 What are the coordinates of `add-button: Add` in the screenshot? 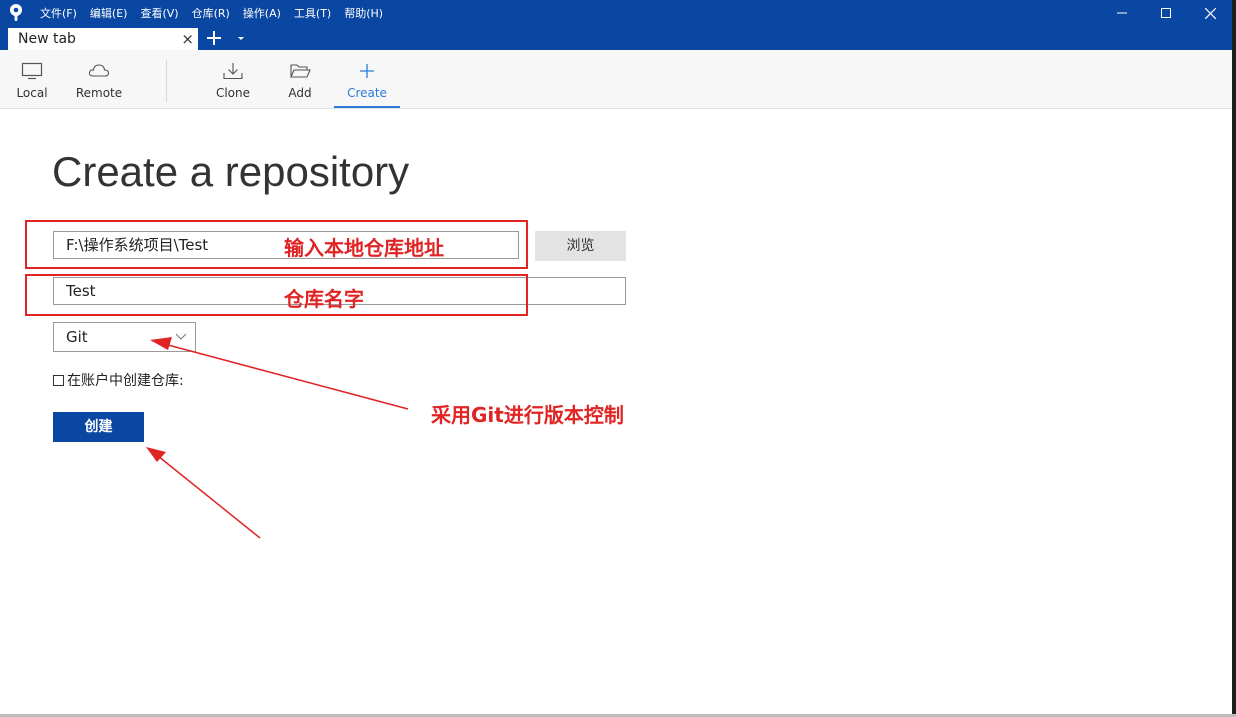 It's located at (300, 79).